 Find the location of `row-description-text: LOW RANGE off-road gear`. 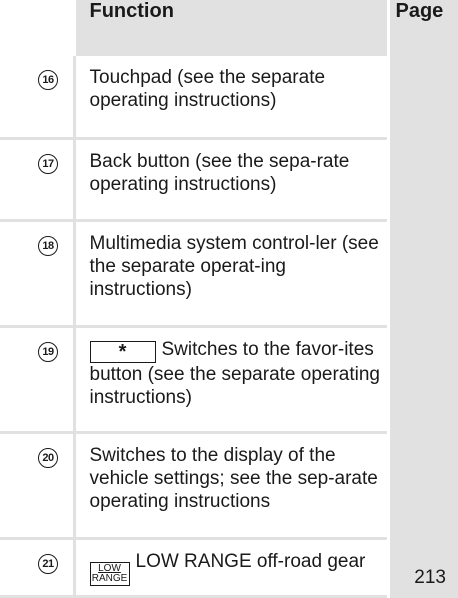

row-description-text: LOW RANGE off-road gear is located at coordinates (250, 561).